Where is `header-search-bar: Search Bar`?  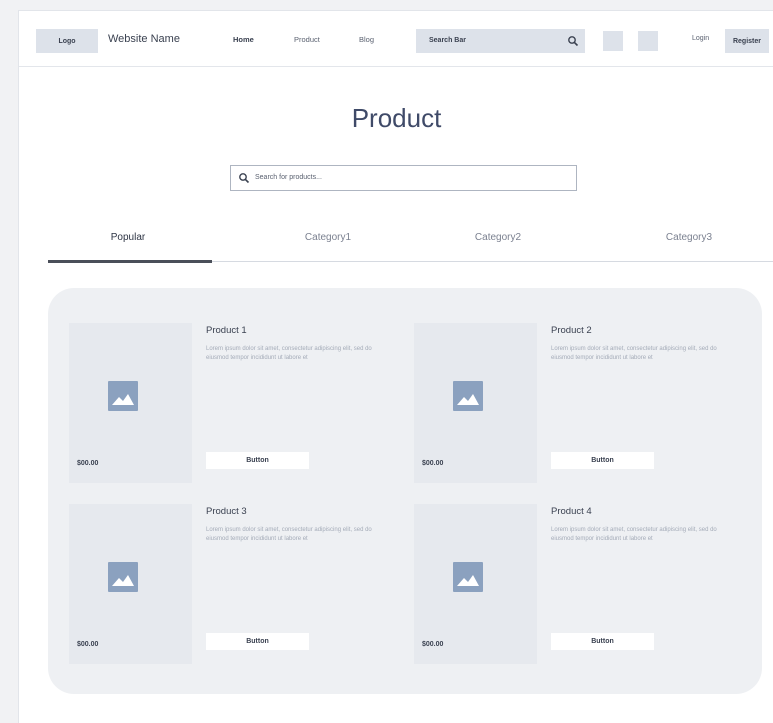 header-search-bar: Search Bar is located at coordinates (500, 41).